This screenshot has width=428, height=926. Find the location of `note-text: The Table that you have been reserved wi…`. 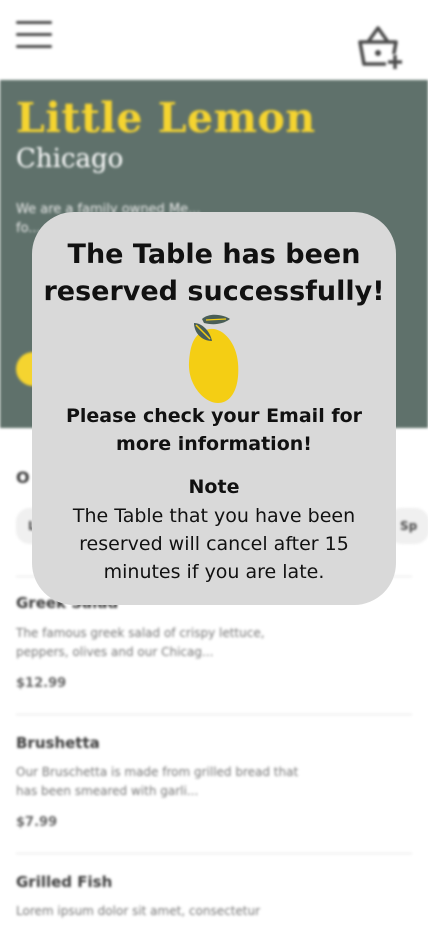

note-text: The Table that you have been reserved wi… is located at coordinates (214, 544).